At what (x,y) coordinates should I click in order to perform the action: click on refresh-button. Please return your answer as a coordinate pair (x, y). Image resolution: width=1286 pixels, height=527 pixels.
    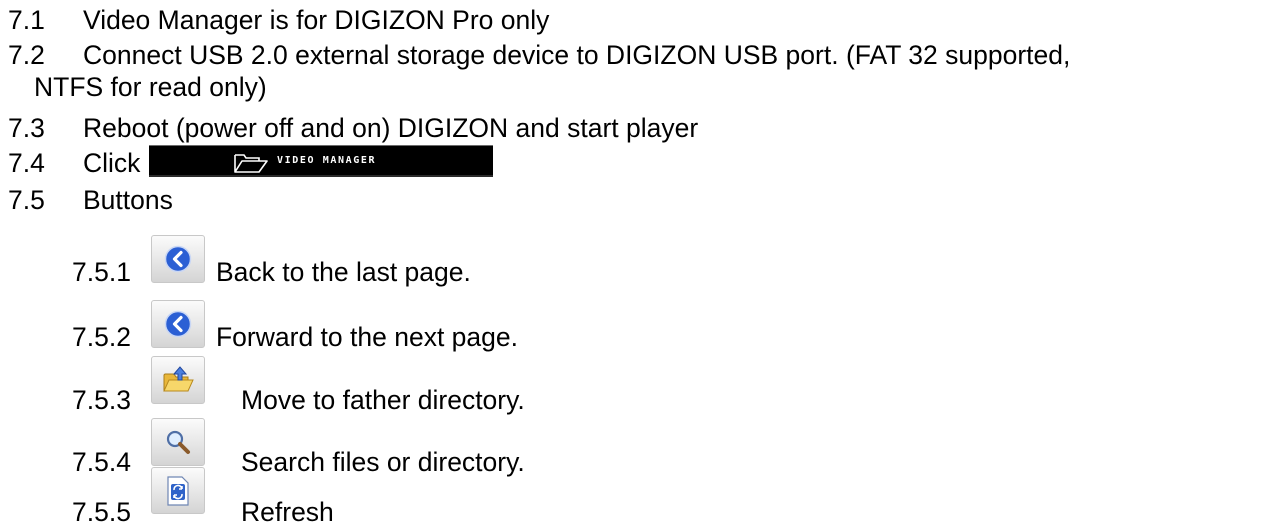
    Looking at the image, I should click on (178, 490).